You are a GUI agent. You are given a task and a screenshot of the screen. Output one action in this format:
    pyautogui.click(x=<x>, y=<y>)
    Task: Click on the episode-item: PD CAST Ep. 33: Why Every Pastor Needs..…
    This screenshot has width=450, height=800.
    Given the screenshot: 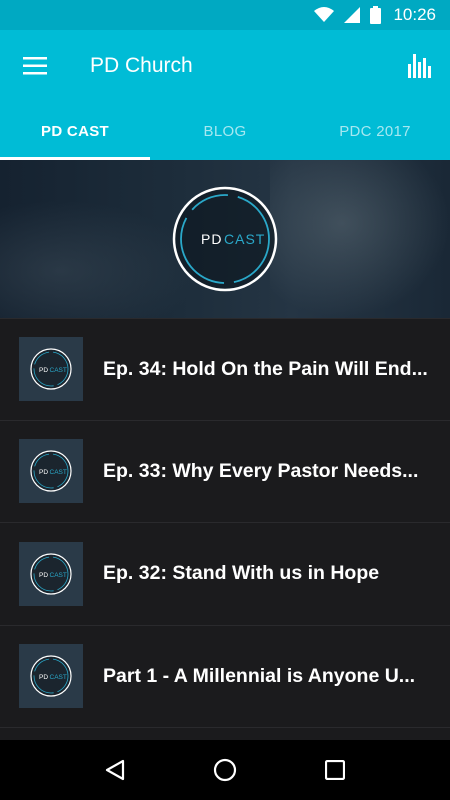 What is the action you would take?
    pyautogui.click(x=225, y=471)
    